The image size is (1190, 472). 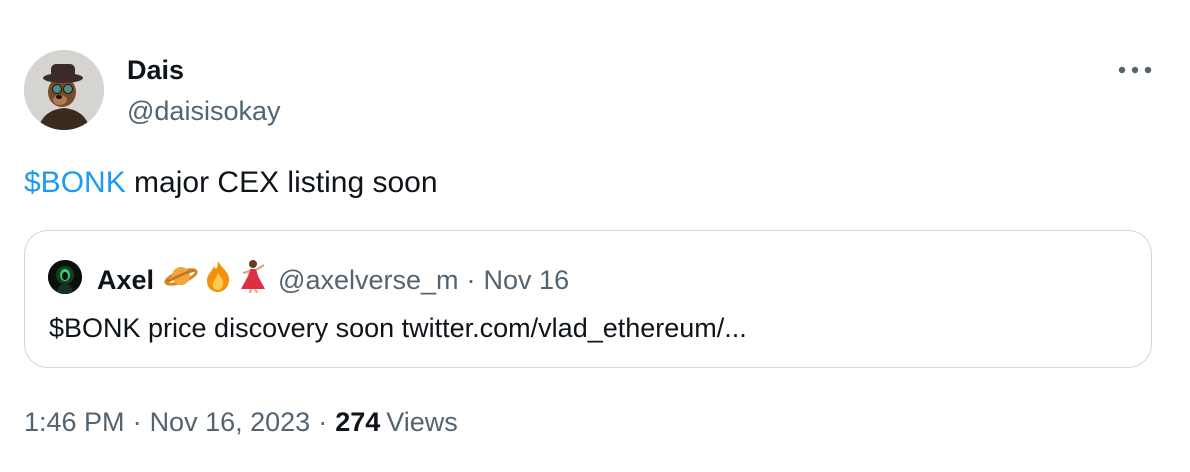 I want to click on quote-date: Nov 16, so click(x=526, y=280).